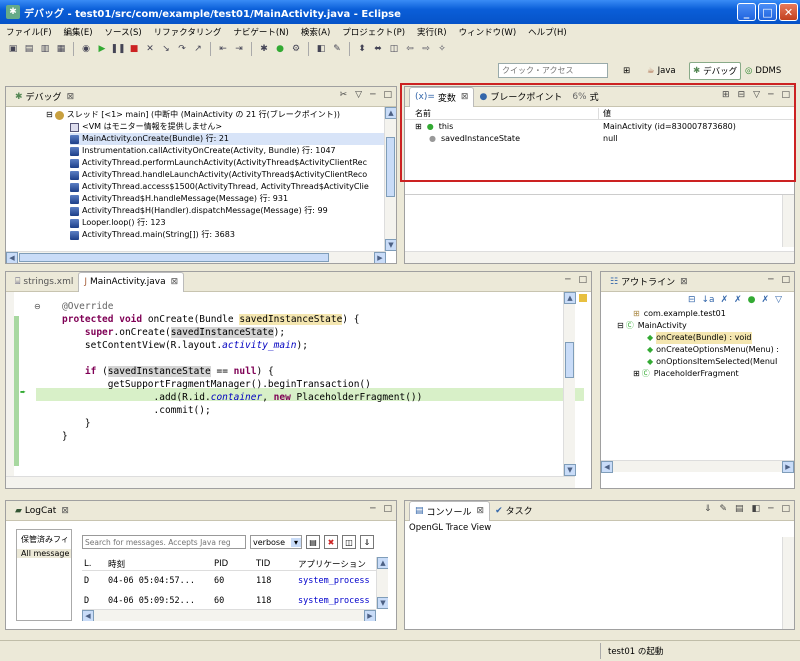 The image size is (800, 661). Describe the element at coordinates (739, 509) in the screenshot. I see `display-console-icon: ▤` at that location.